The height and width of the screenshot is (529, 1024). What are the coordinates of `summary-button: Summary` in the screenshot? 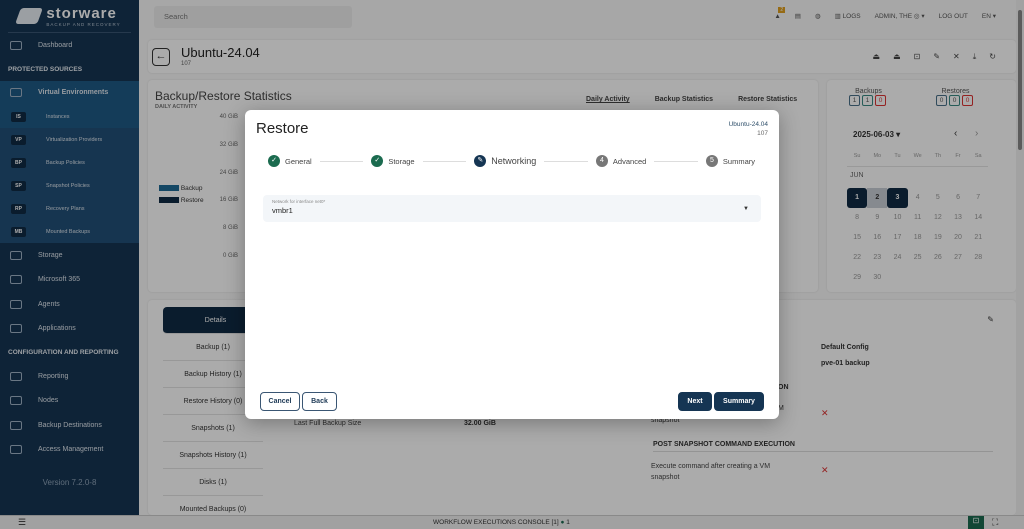 It's located at (739, 401).